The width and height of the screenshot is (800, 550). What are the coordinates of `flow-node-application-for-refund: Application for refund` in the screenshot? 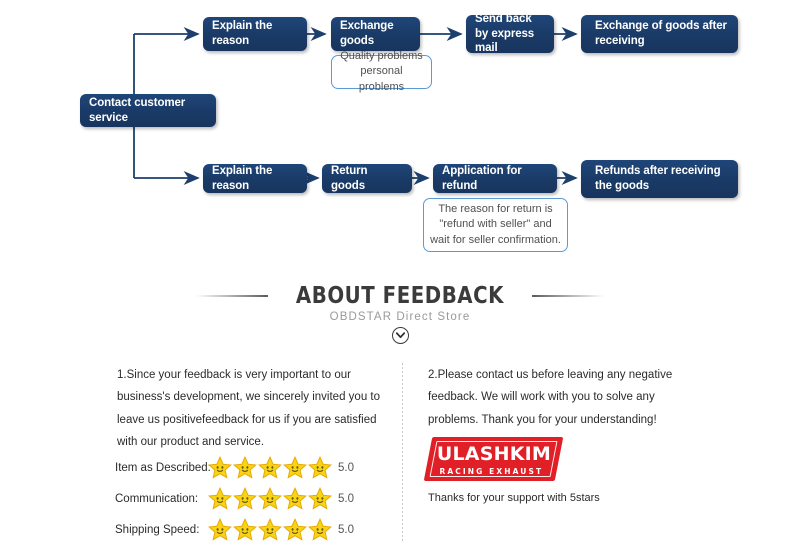 It's located at (495, 178).